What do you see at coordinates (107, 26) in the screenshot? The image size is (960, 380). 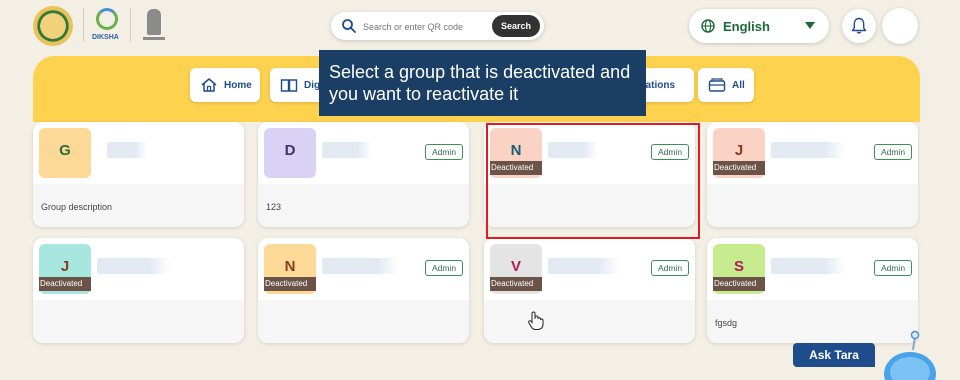 I see `diksha-logo: DIKSHA` at bounding box center [107, 26].